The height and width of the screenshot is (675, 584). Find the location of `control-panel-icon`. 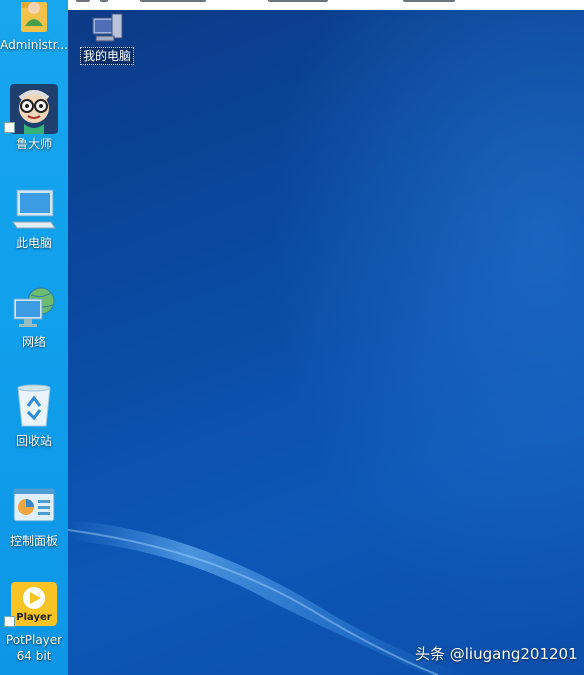

control-panel-icon is located at coordinates (34, 507).